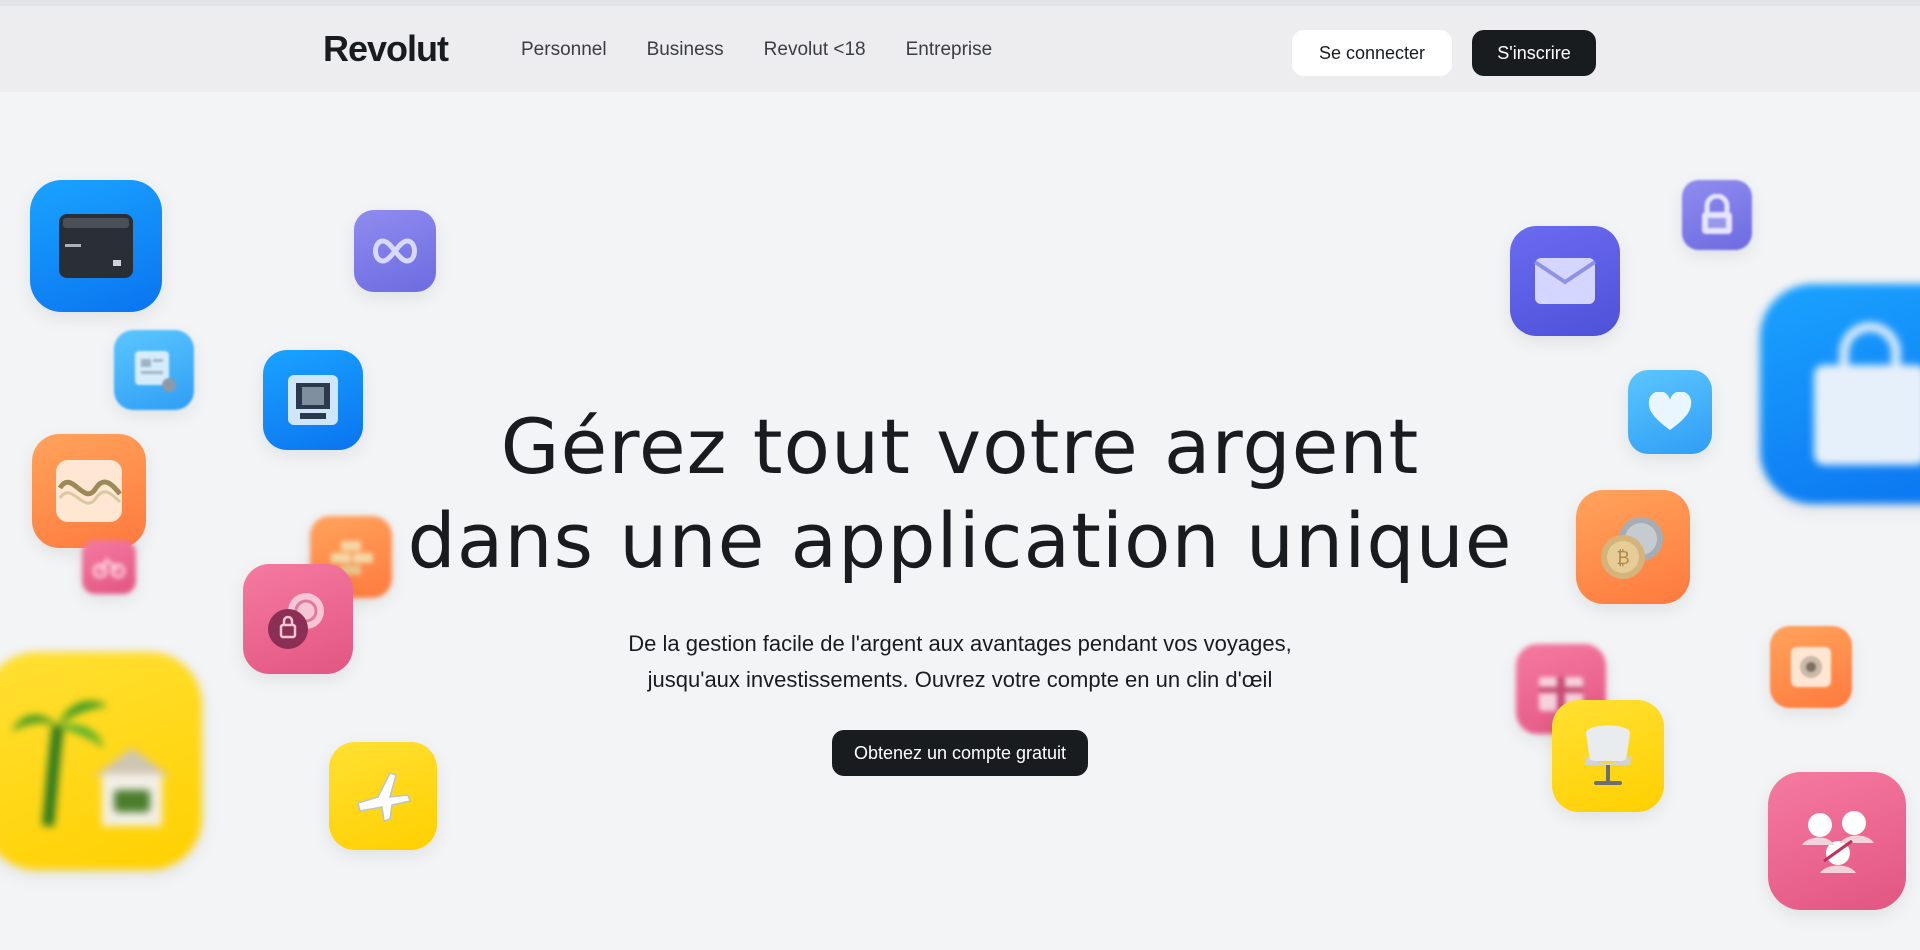  What do you see at coordinates (1633, 547) in the screenshot?
I see `crypto-coins-icon: ₿` at bounding box center [1633, 547].